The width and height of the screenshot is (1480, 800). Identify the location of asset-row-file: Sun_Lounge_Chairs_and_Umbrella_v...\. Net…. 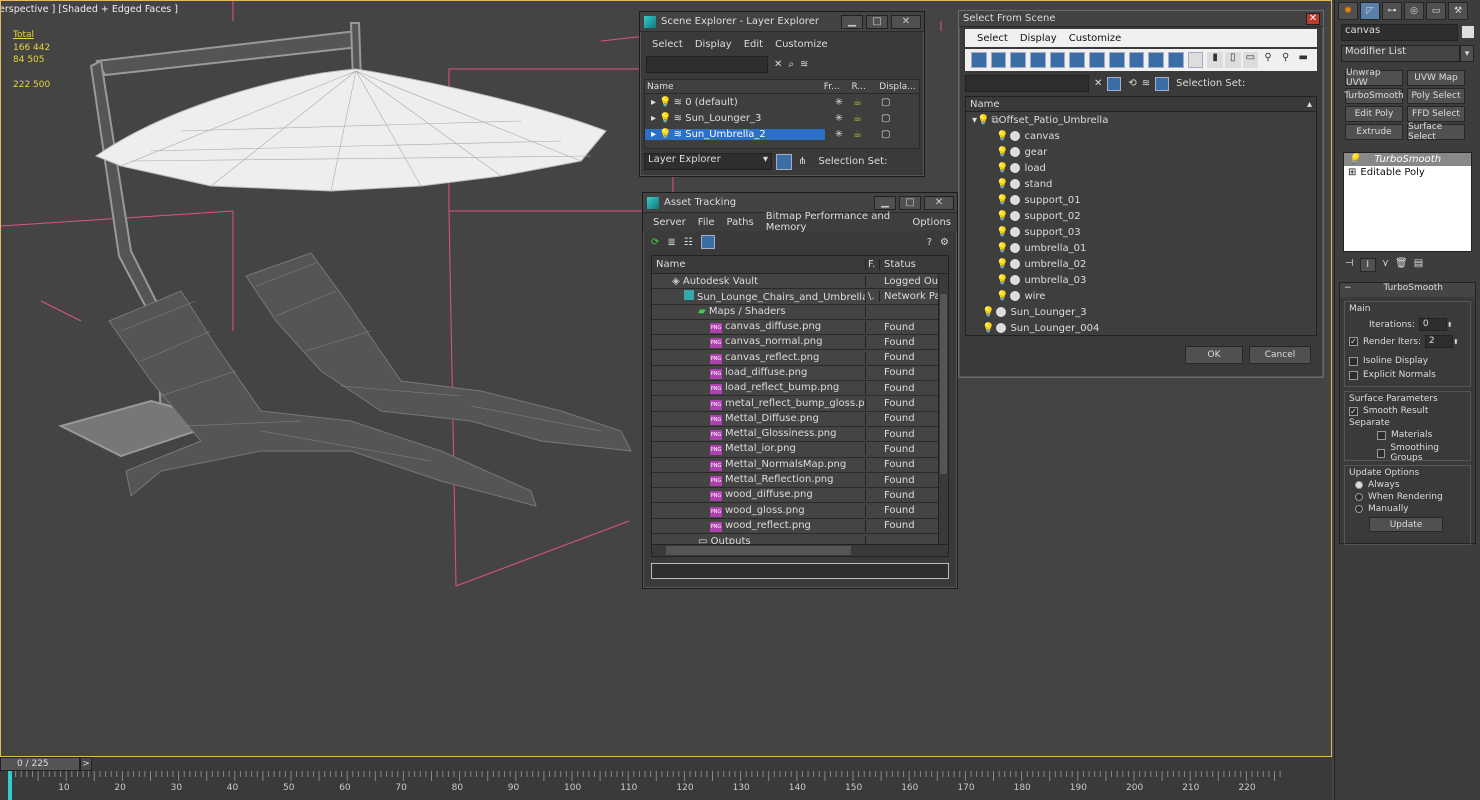
(800, 297).